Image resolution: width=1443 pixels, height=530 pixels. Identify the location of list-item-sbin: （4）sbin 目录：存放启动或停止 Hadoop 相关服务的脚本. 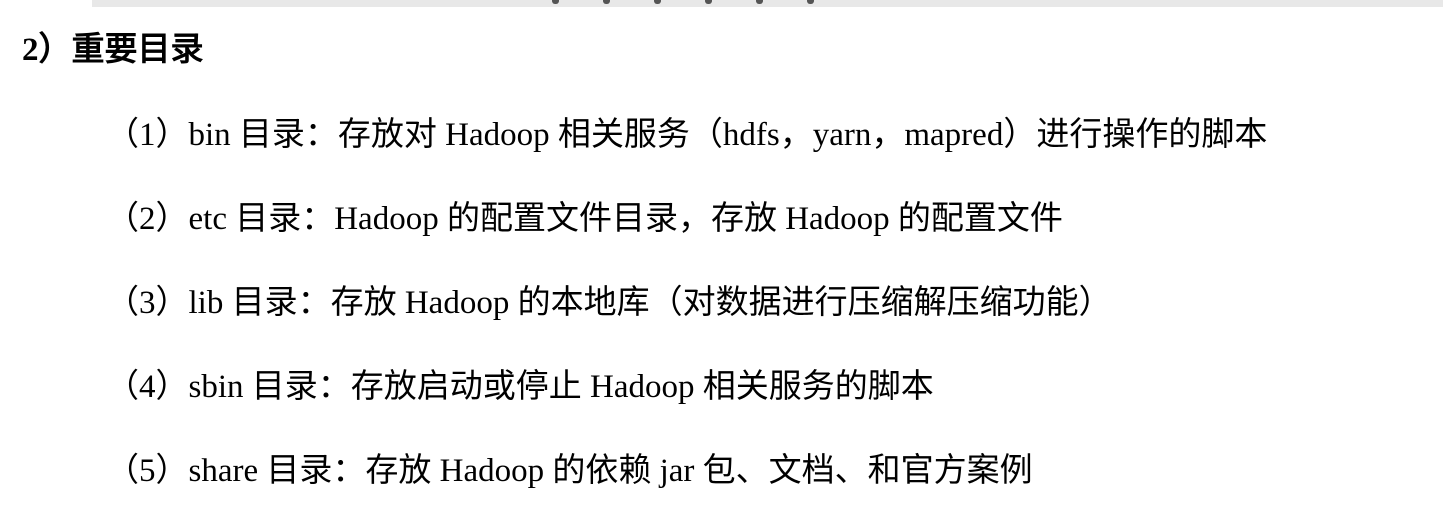
(520, 387).